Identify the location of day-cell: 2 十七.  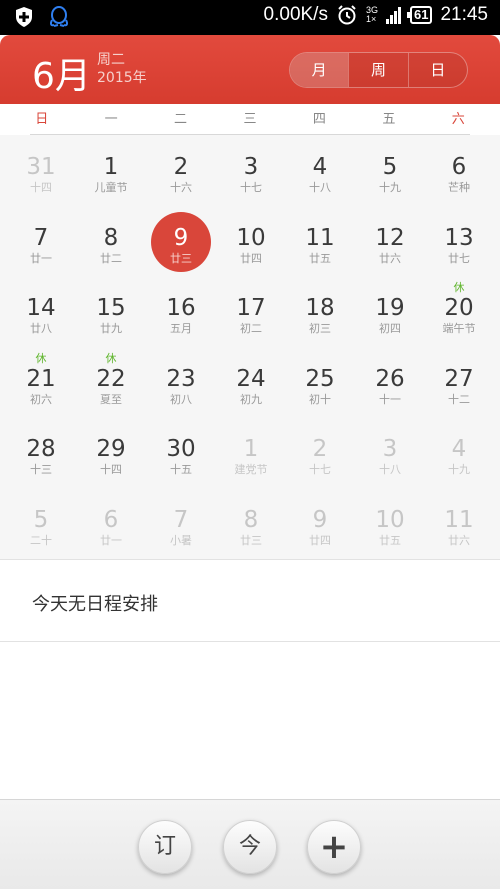
(320, 453).